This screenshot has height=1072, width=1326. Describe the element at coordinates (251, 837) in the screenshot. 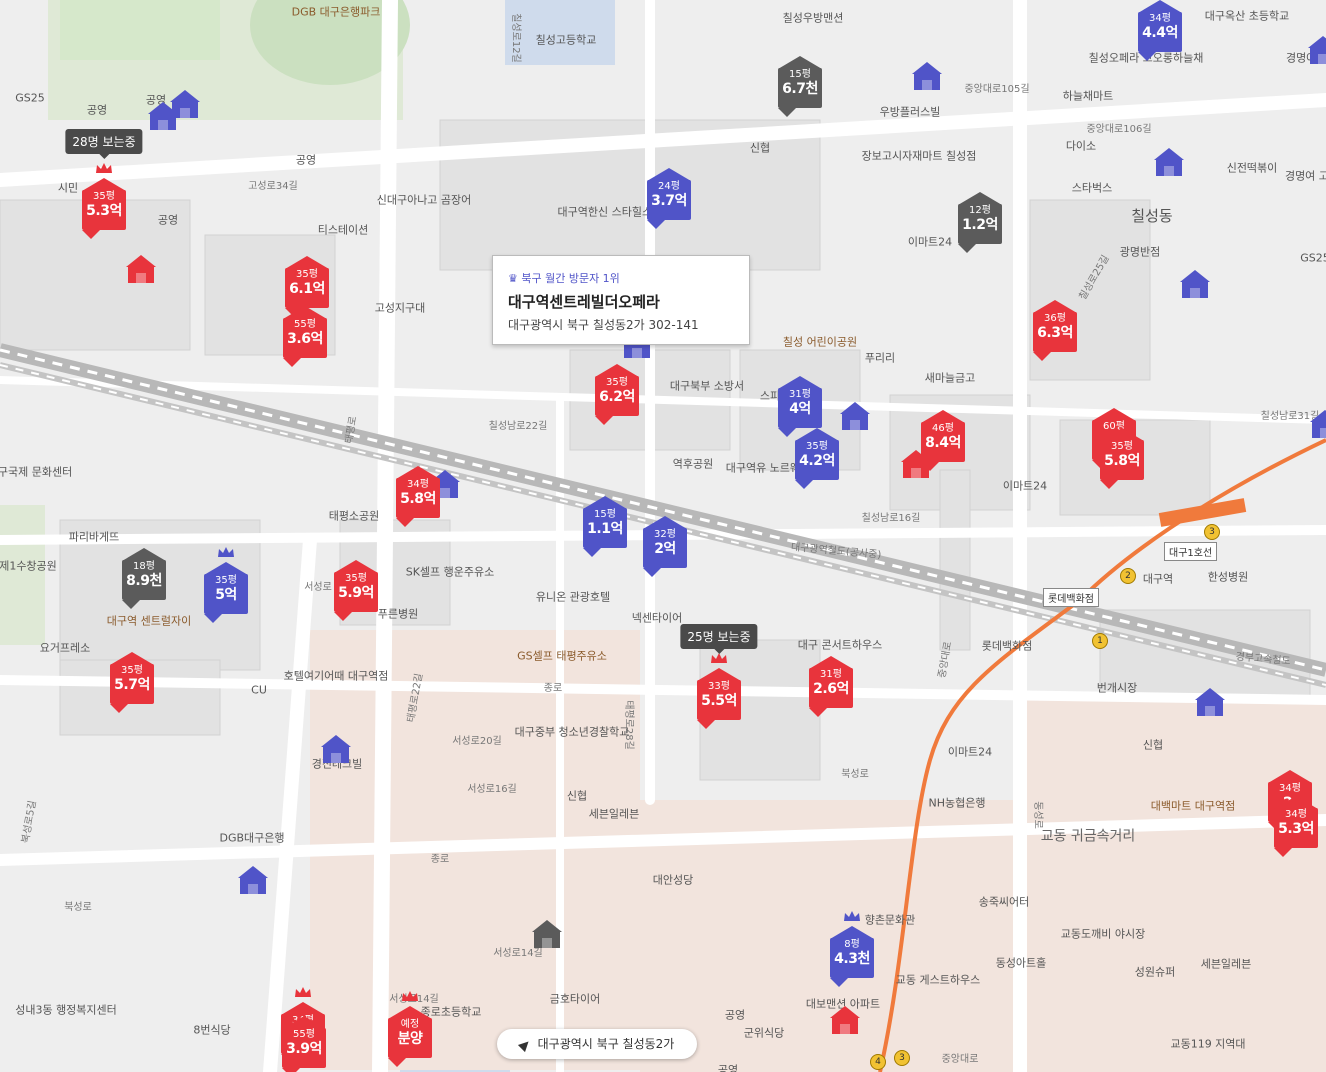

I see `place-label: DGB대구은행` at that location.